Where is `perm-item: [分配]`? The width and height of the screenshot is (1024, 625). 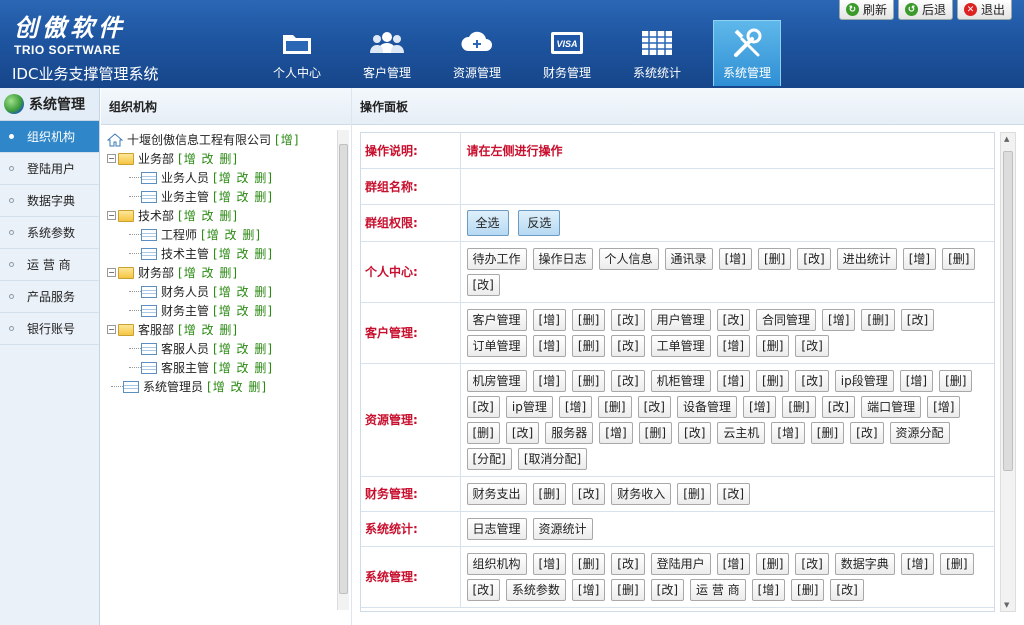 perm-item: [分配] is located at coordinates (489, 458).